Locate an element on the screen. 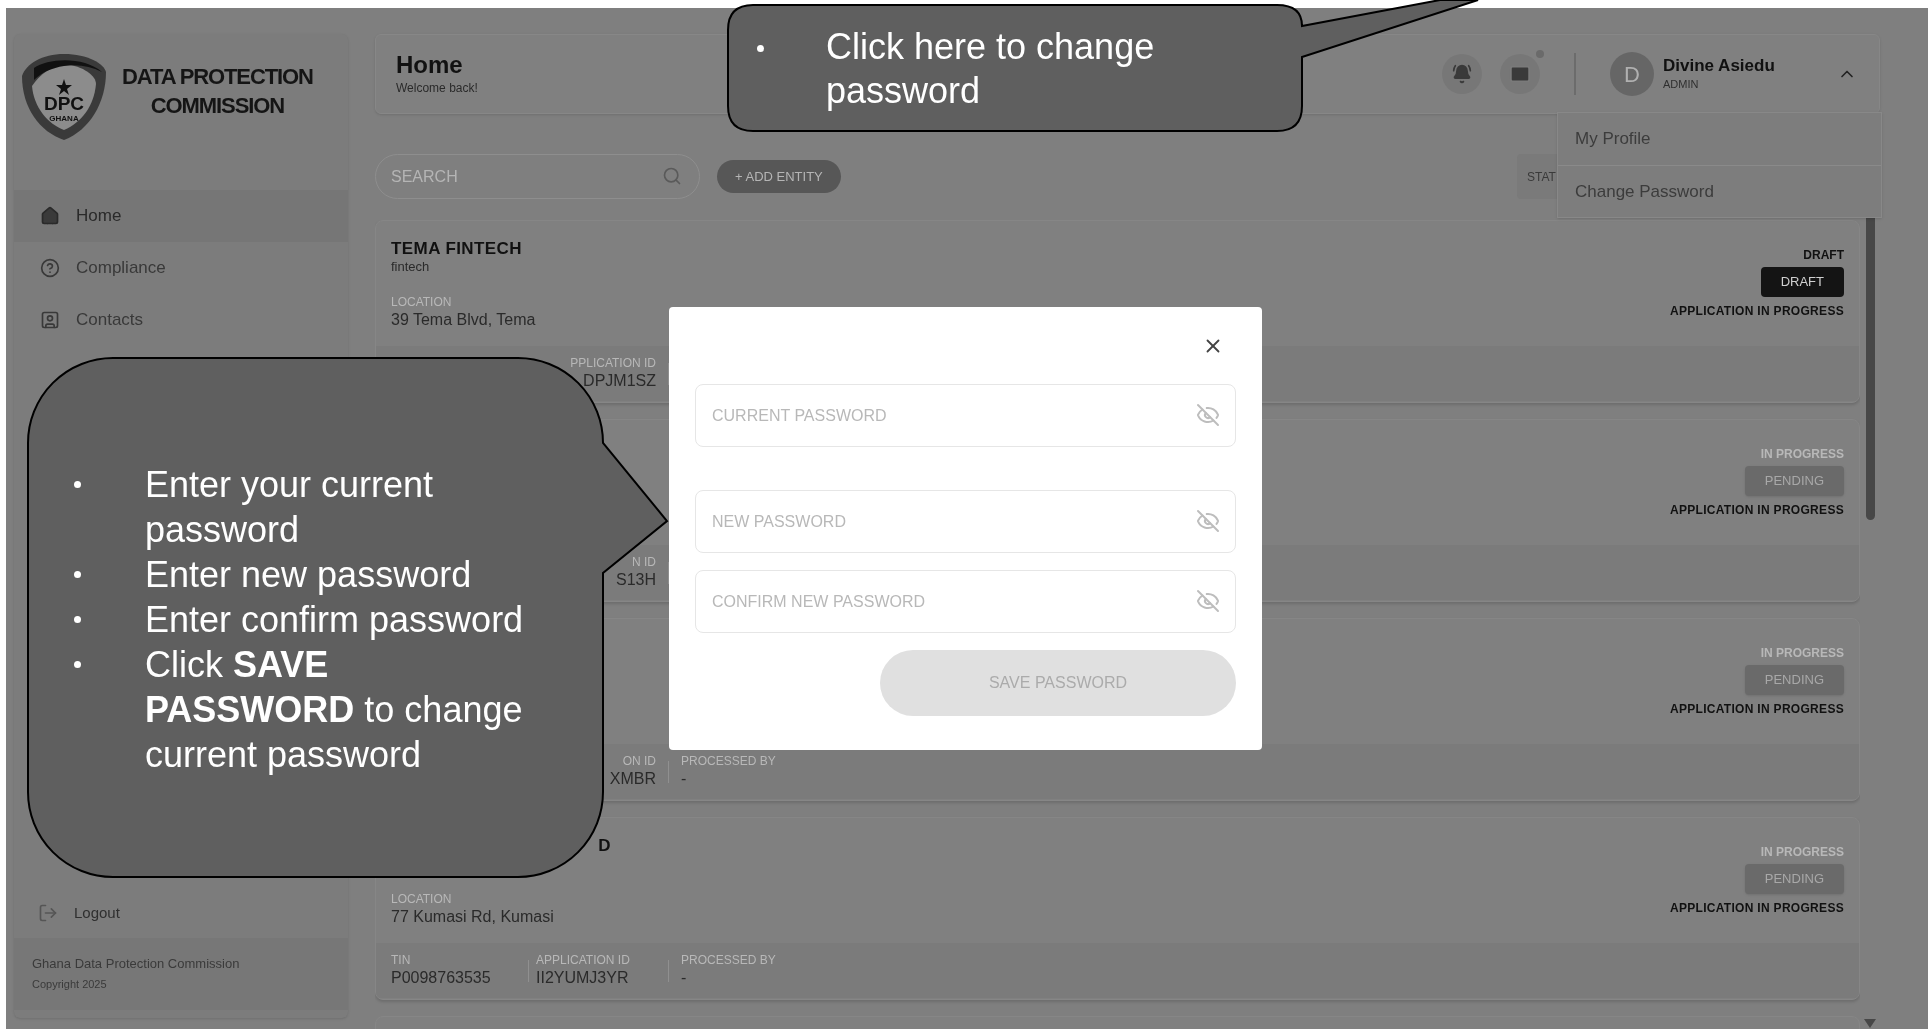  star-icon is located at coordinates (64, 87).